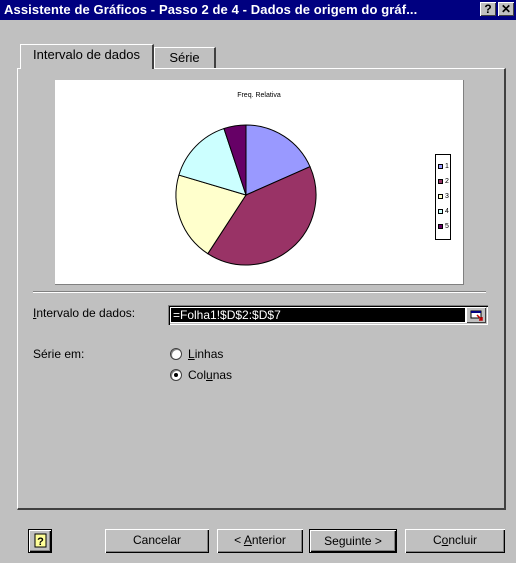 The image size is (516, 563). What do you see at coordinates (268, 540) in the screenshot?
I see `back-label-rest: nterior` at bounding box center [268, 540].